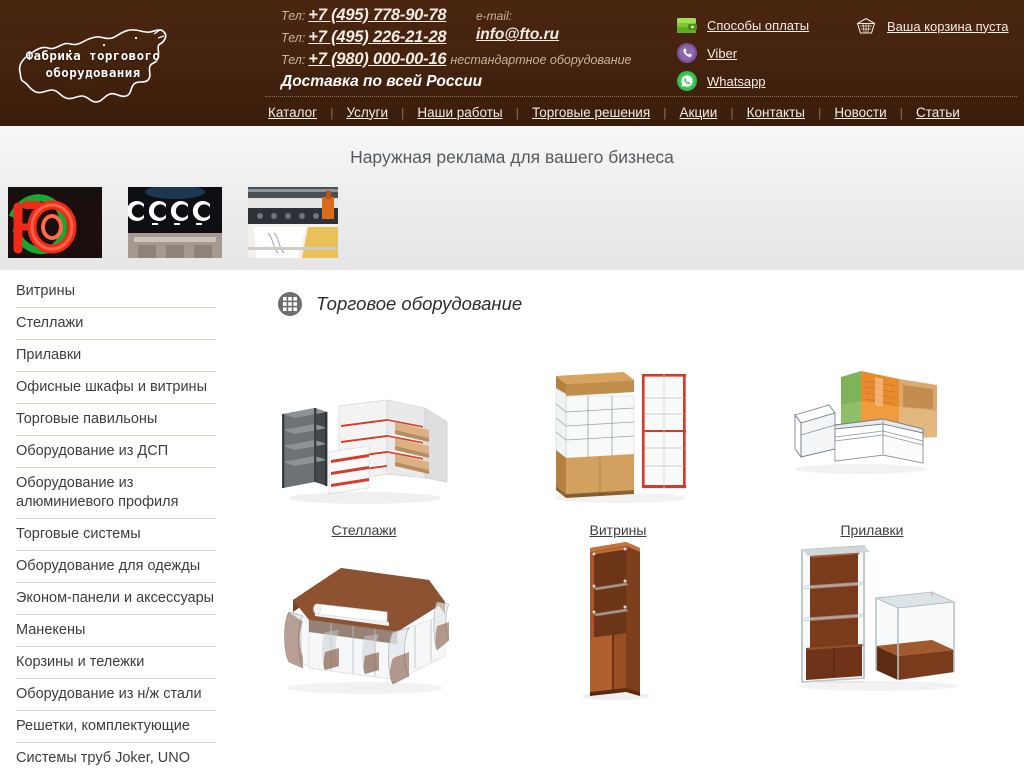 The width and height of the screenshot is (1024, 768). What do you see at coordinates (116, 727) in the screenshot?
I see `sidebar-item-grilles: Решетки, комплектующие` at bounding box center [116, 727].